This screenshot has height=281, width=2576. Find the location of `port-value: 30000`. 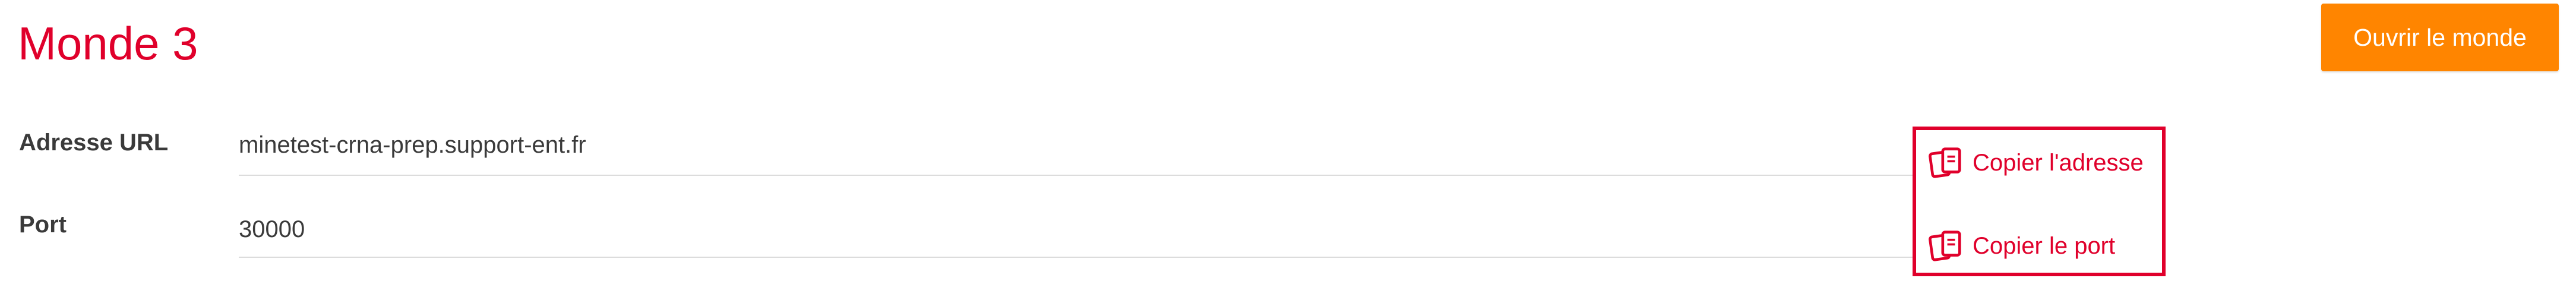

port-value: 30000 is located at coordinates (272, 229).